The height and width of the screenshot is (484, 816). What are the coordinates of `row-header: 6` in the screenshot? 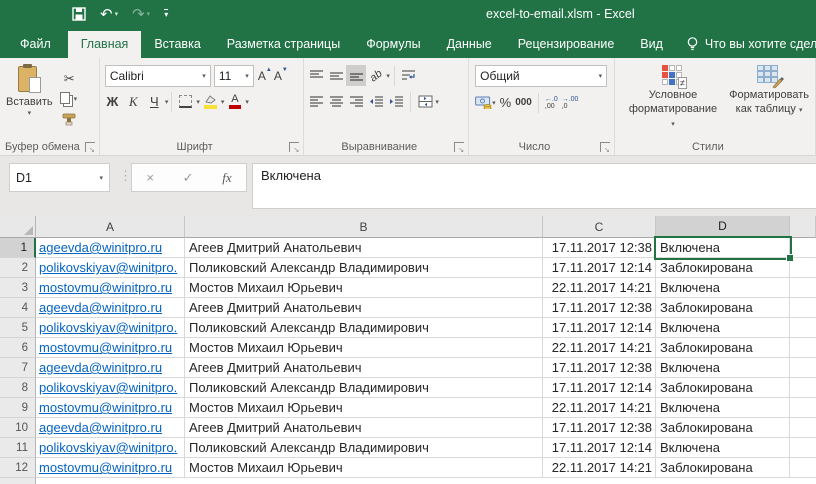 It's located at (18, 348).